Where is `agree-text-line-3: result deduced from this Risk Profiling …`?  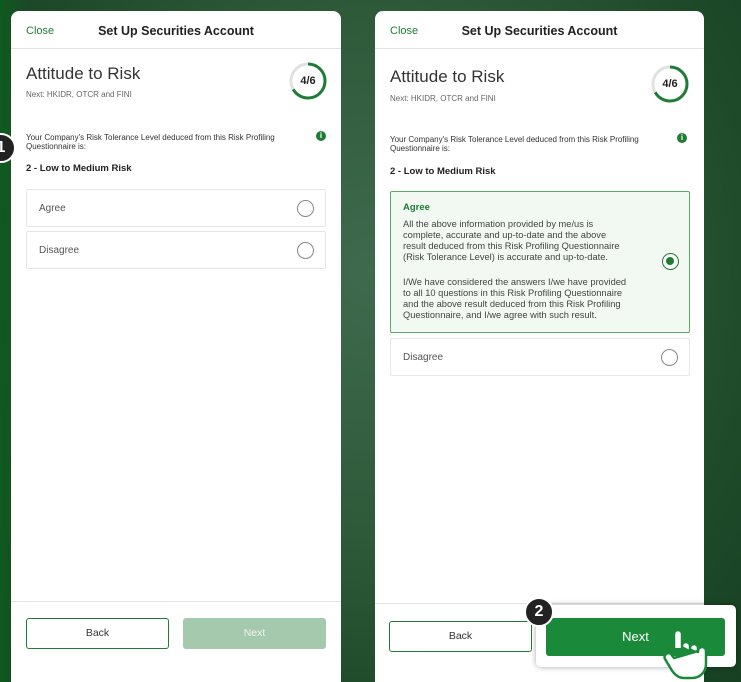
agree-text-line-3: result deduced from this Risk Profiling … is located at coordinates (511, 246).